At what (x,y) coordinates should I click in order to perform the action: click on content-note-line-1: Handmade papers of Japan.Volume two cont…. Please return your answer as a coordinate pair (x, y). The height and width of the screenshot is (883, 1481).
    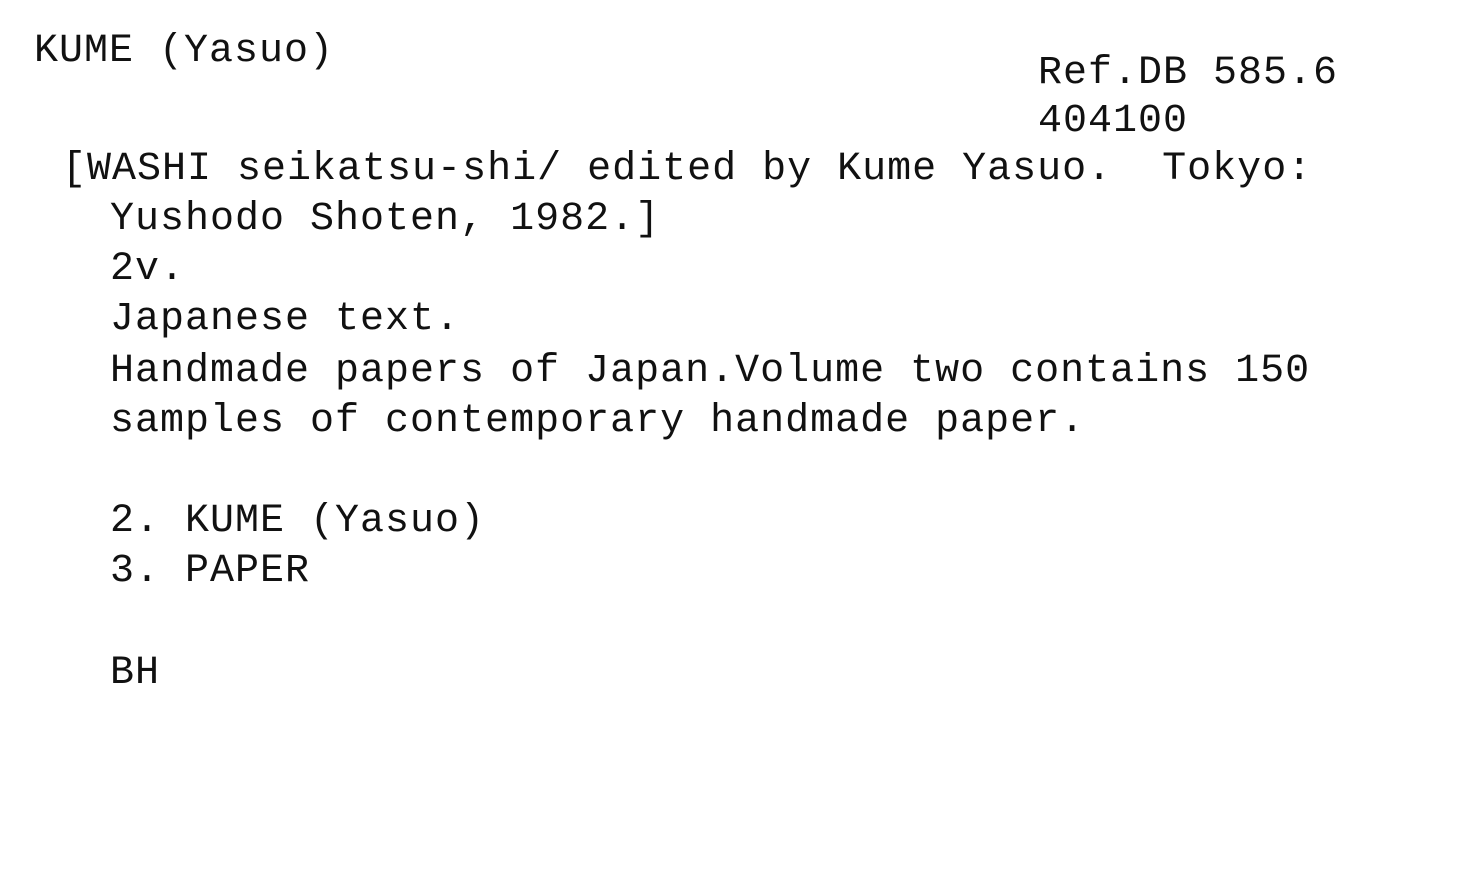
    Looking at the image, I should click on (710, 371).